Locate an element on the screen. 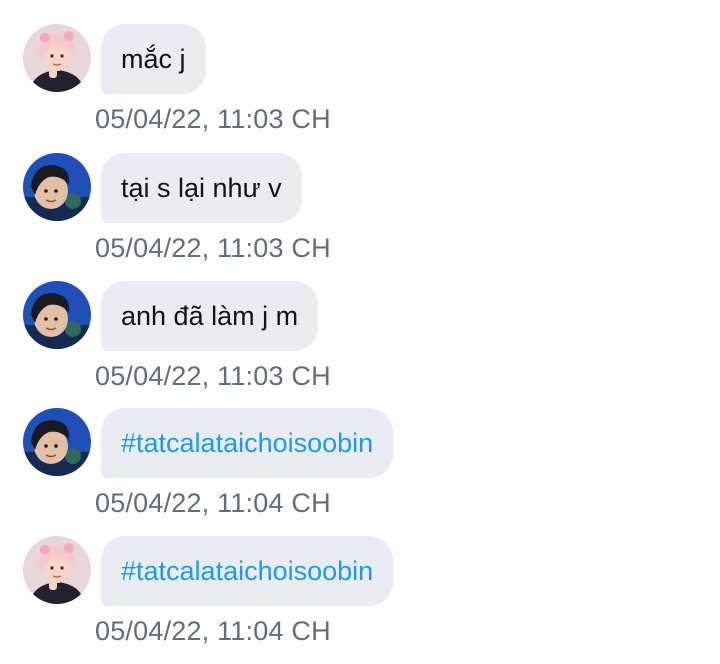 This screenshot has height=664, width=720. message-bubble: anh đã làm j m is located at coordinates (210, 316).